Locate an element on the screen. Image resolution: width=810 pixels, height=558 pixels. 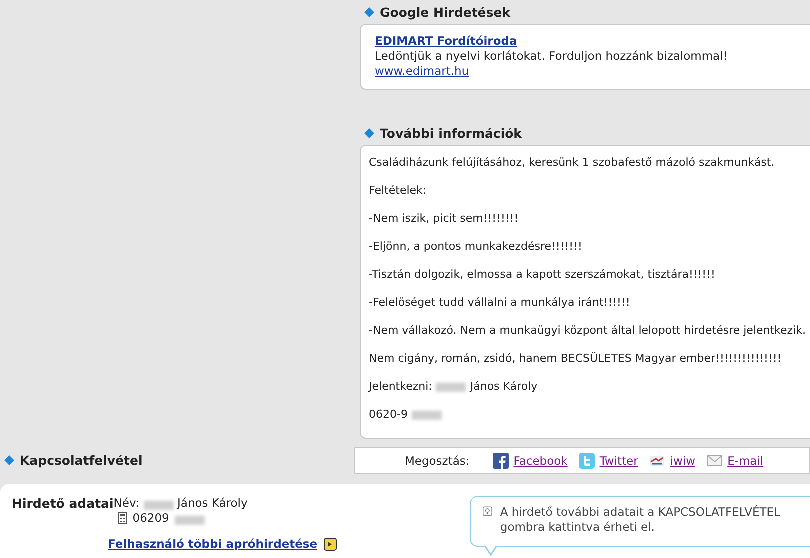
info-text: -Nem iszik, picit sem!!!!!!!! is located at coordinates (444, 219).